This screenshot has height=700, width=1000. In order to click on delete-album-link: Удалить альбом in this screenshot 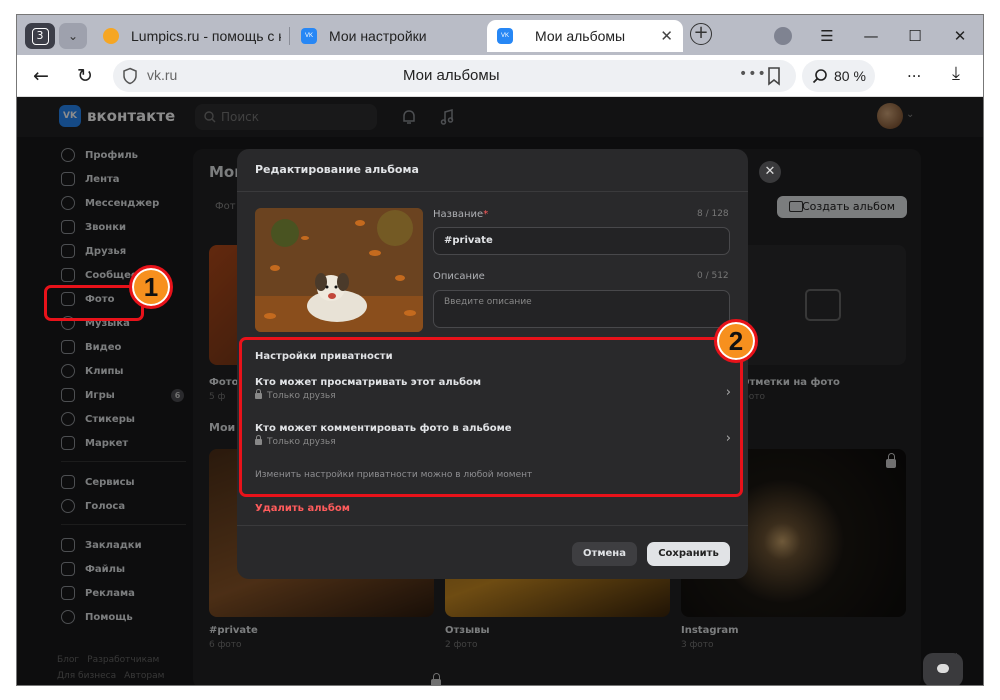, I will do `click(302, 508)`.